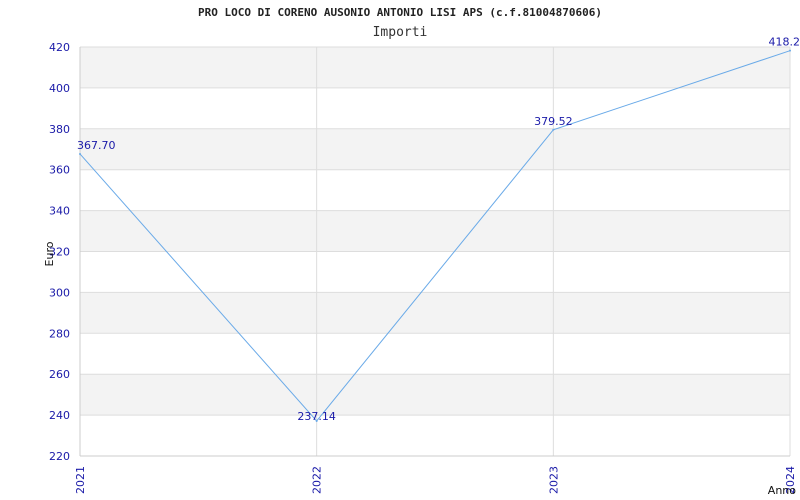  I want to click on x-tick-labels: 2021 2022 2023 2024, so click(435, 480).